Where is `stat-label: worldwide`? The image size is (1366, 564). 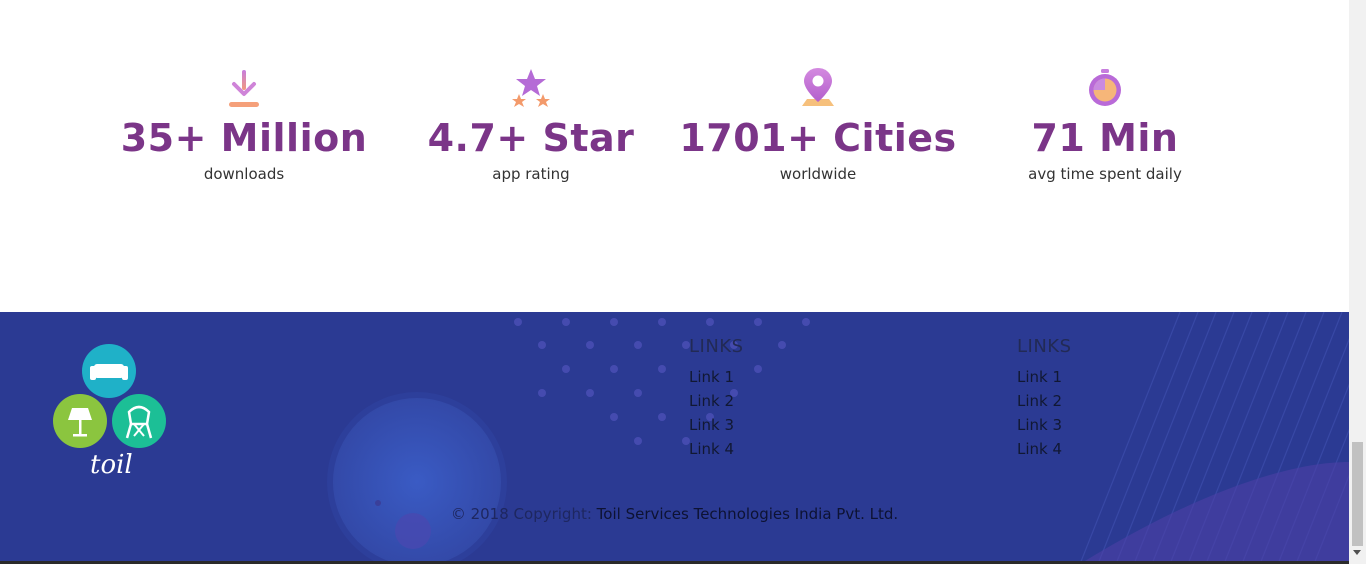
stat-label: worldwide is located at coordinates (818, 174).